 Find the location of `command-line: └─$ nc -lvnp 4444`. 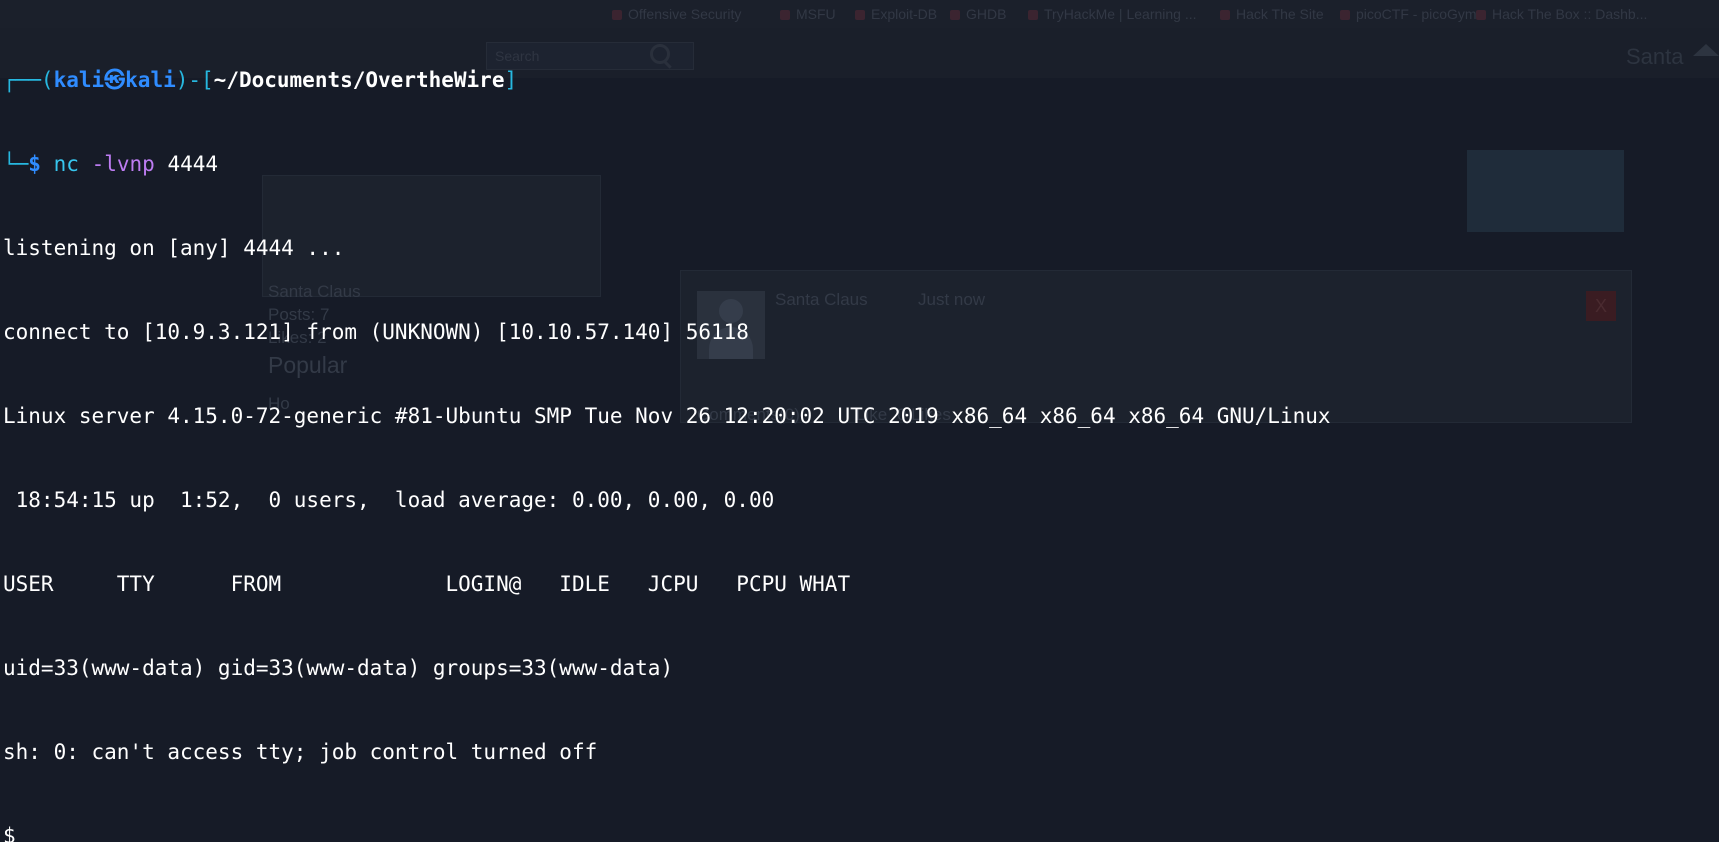

command-line: └─$ nc -lvnp 4444 is located at coordinates (861, 164).